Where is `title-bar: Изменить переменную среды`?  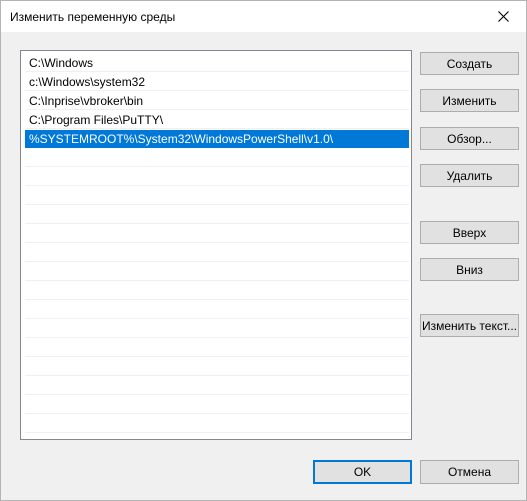
title-bar: Изменить переменную среды is located at coordinates (263, 16).